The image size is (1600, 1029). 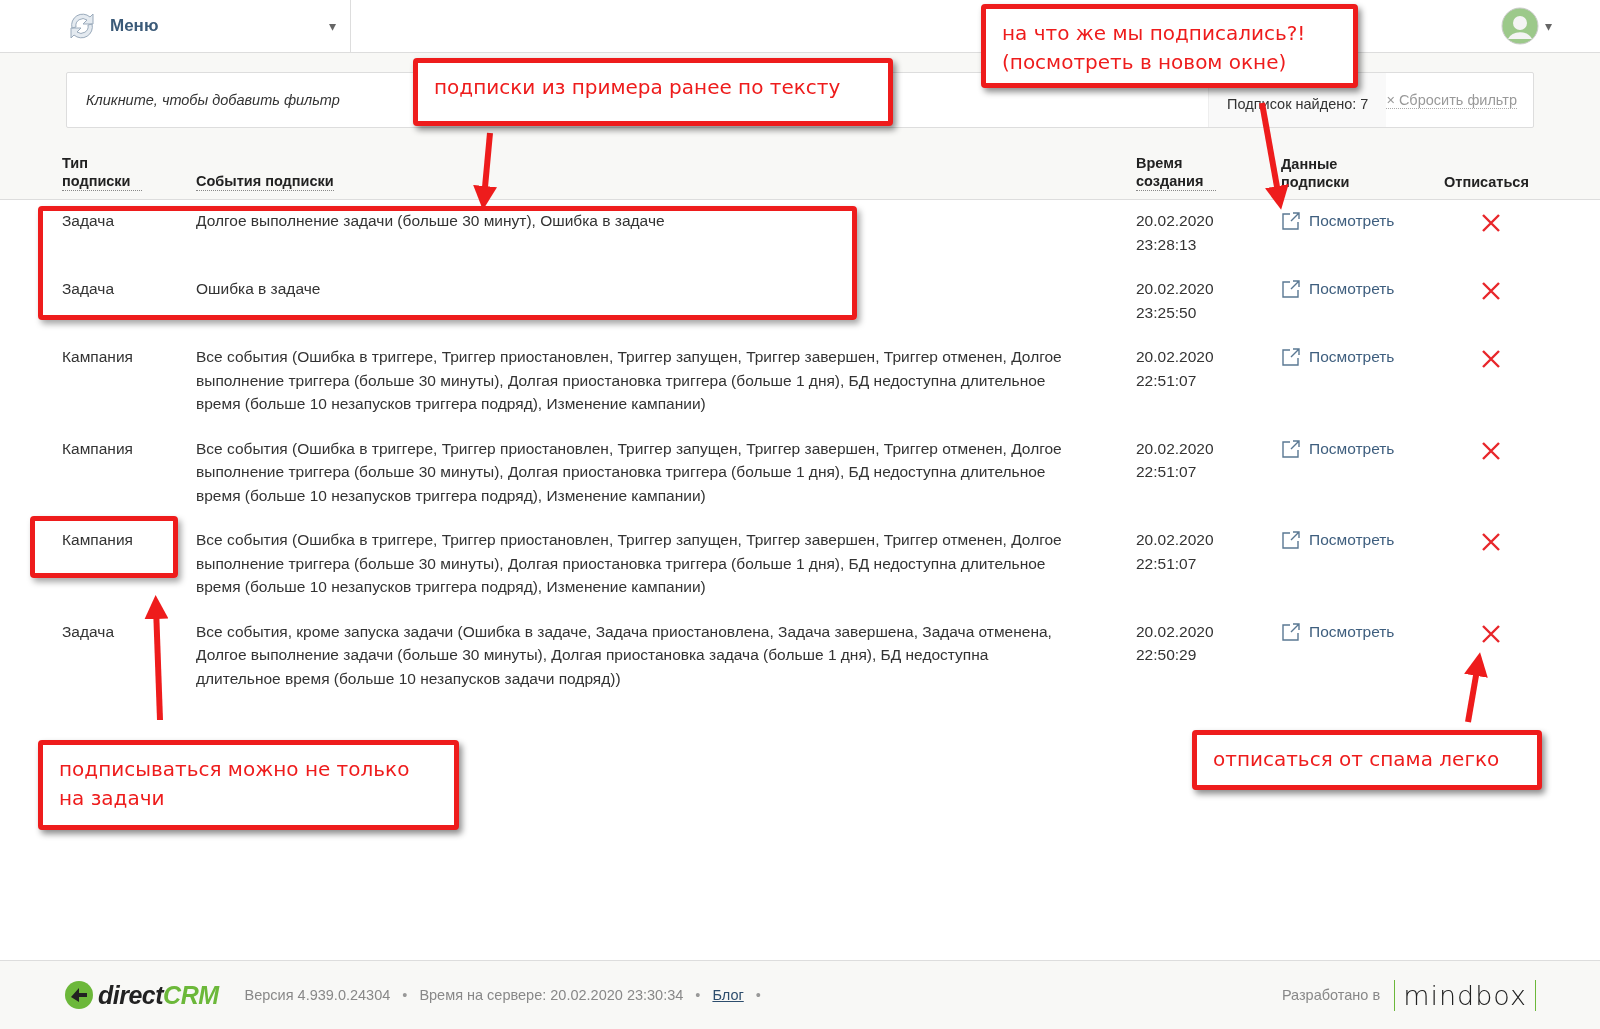 I want to click on events-cell-text: Все события, кроме запуска задачи (Ошибка в задаче, Задача приостановлена, Задача завершена, Задача отменена, Долгое выполнение задачи (больше 30 минуты), Долгая приостановка задача (больше 1 дня), БД недоступна длительное время (больше 10 незапусков задачи подряд)), so click(x=624, y=655).